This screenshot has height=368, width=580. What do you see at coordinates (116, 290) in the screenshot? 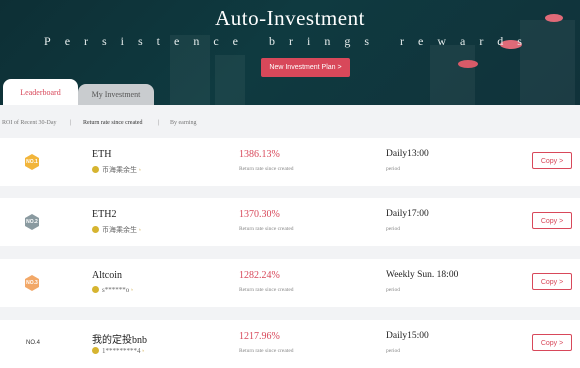
I see `user-name: s******o` at bounding box center [116, 290].